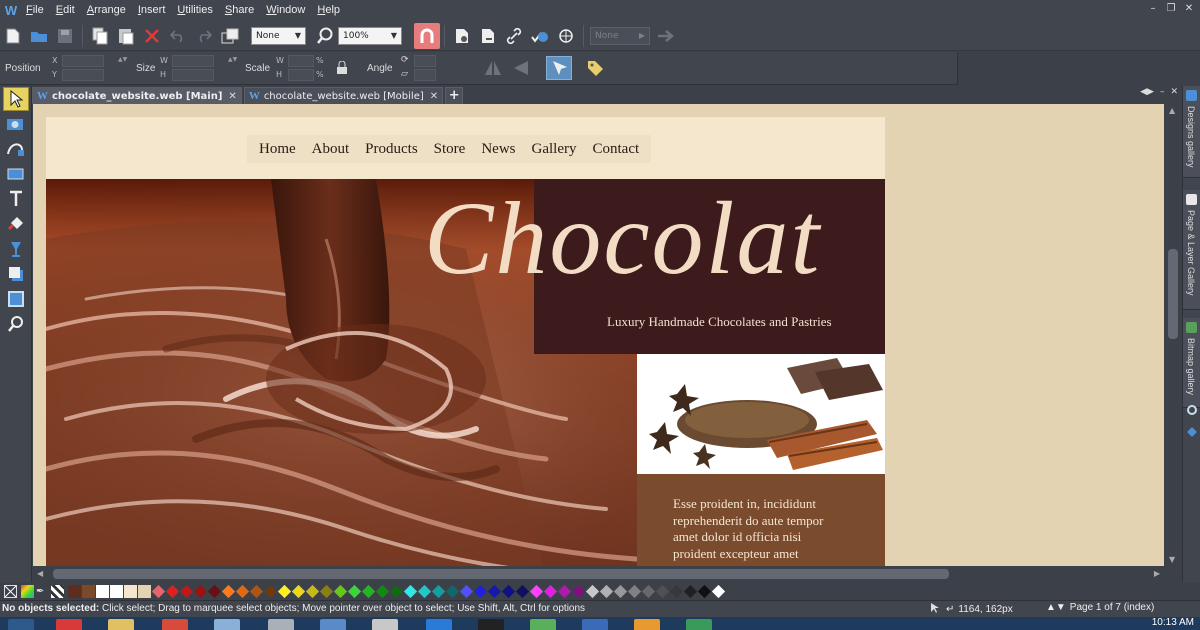  I want to click on scale-w-input, so click(301, 61).